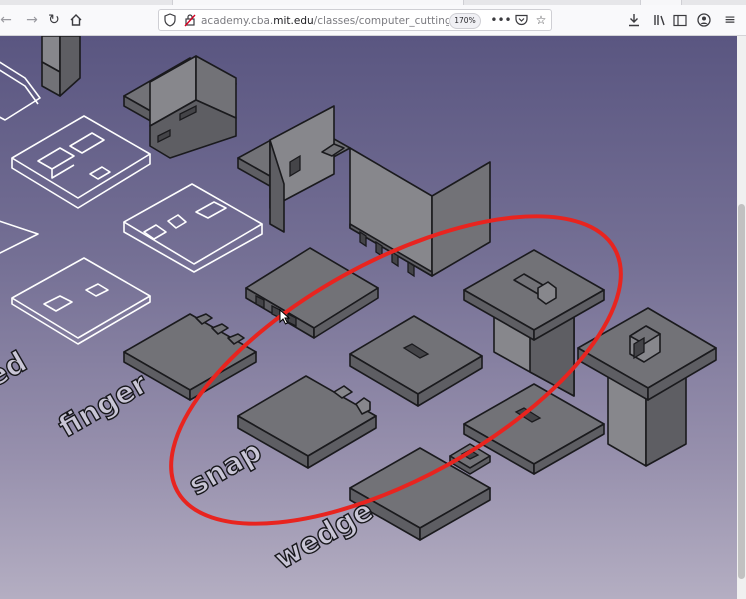 The height and width of the screenshot is (599, 746). Describe the element at coordinates (20, 91) in the screenshot. I see `outline-part-top-left` at that location.